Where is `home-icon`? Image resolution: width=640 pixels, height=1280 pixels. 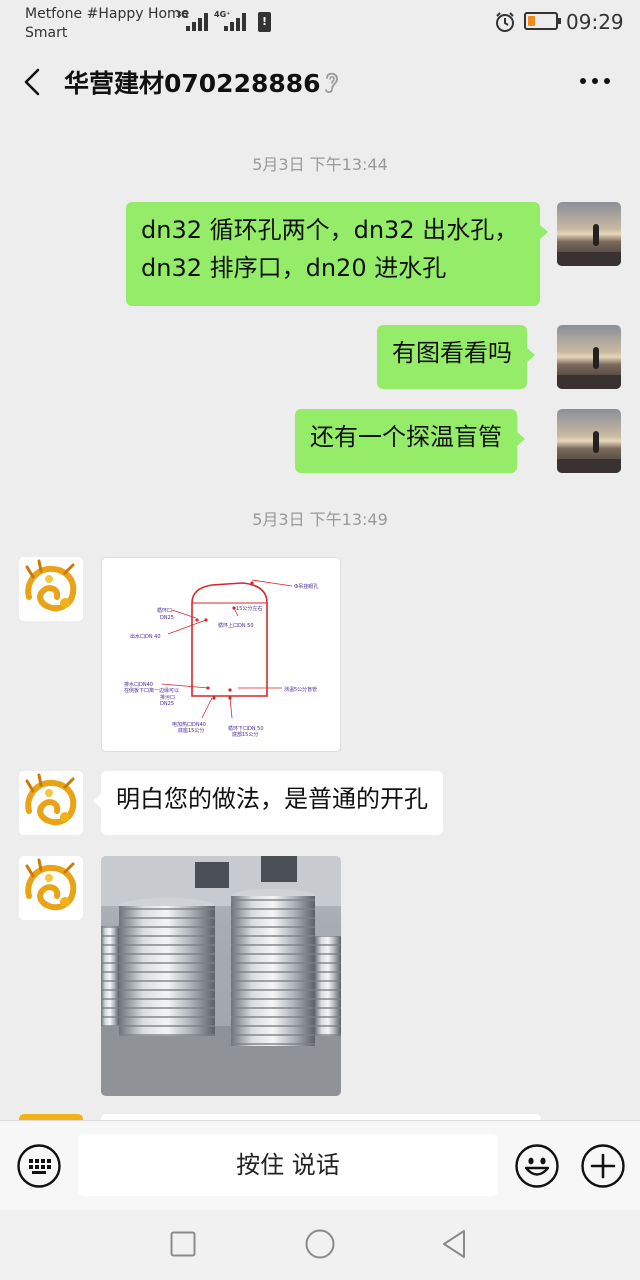 home-icon is located at coordinates (320, 1244).